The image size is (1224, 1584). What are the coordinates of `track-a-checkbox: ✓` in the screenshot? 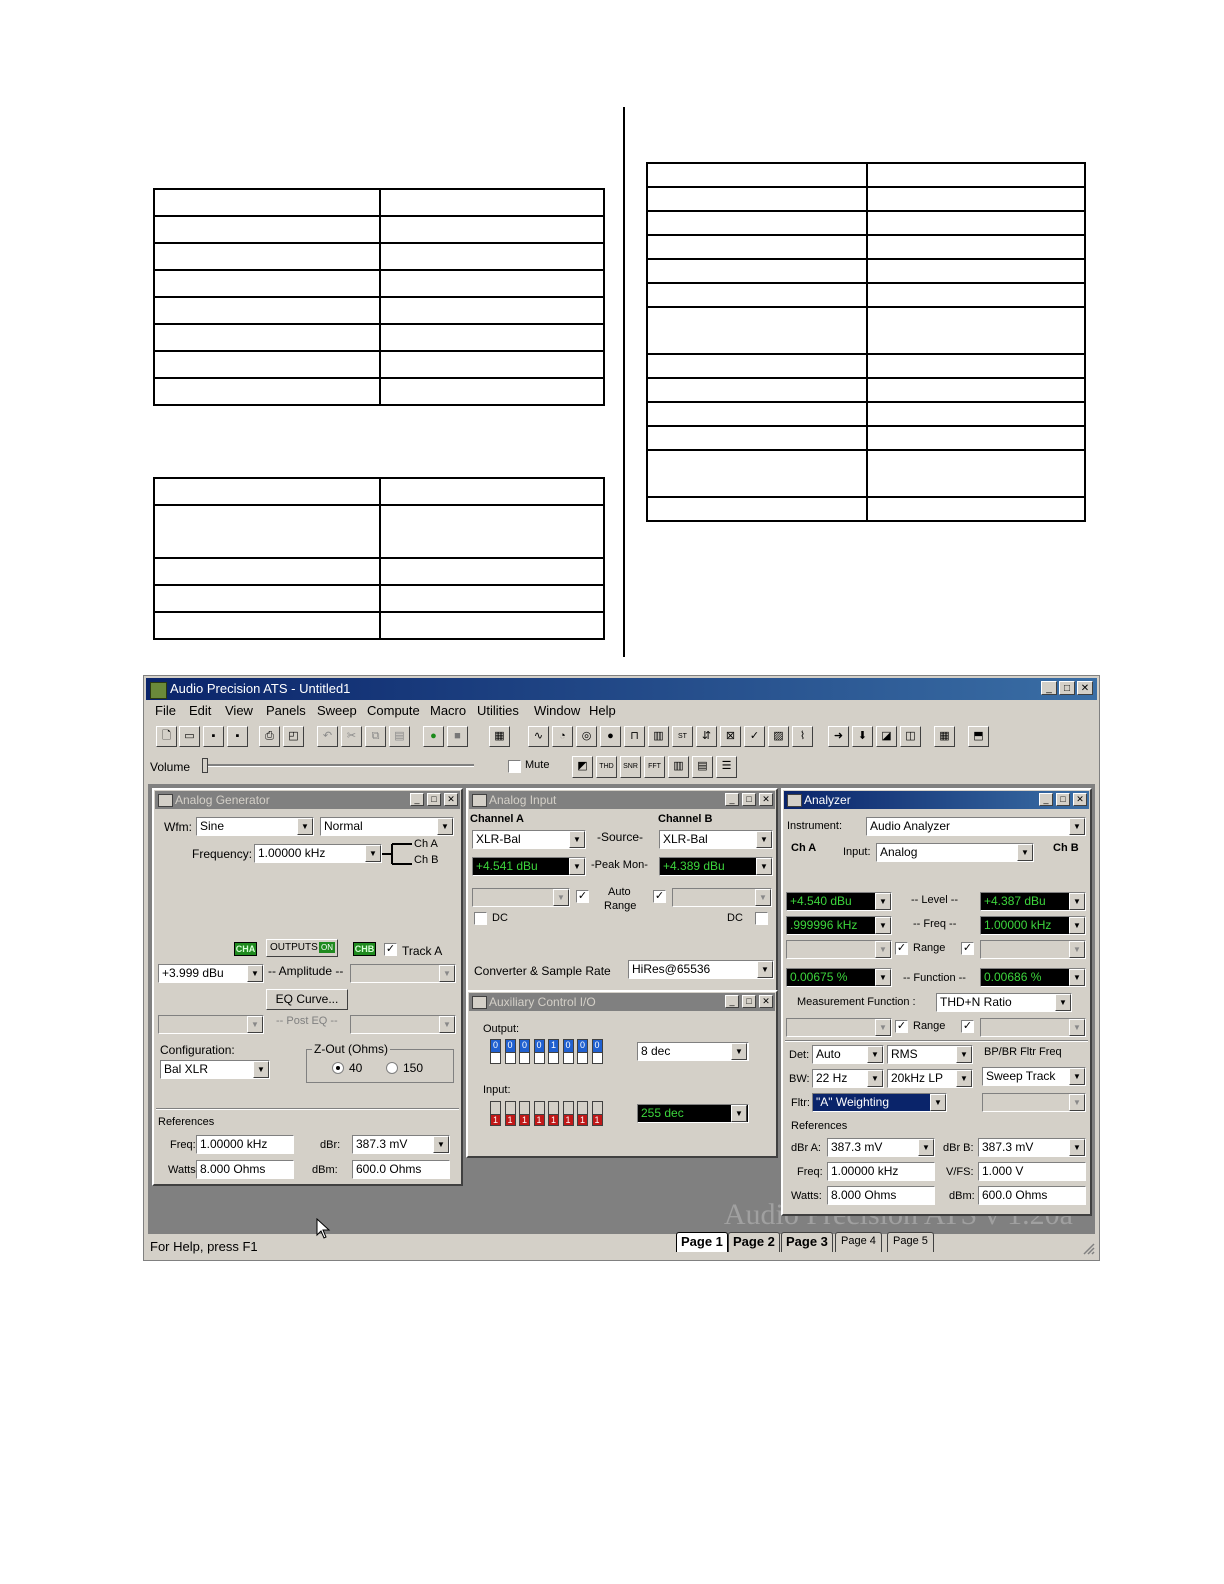 It's located at (390, 949).